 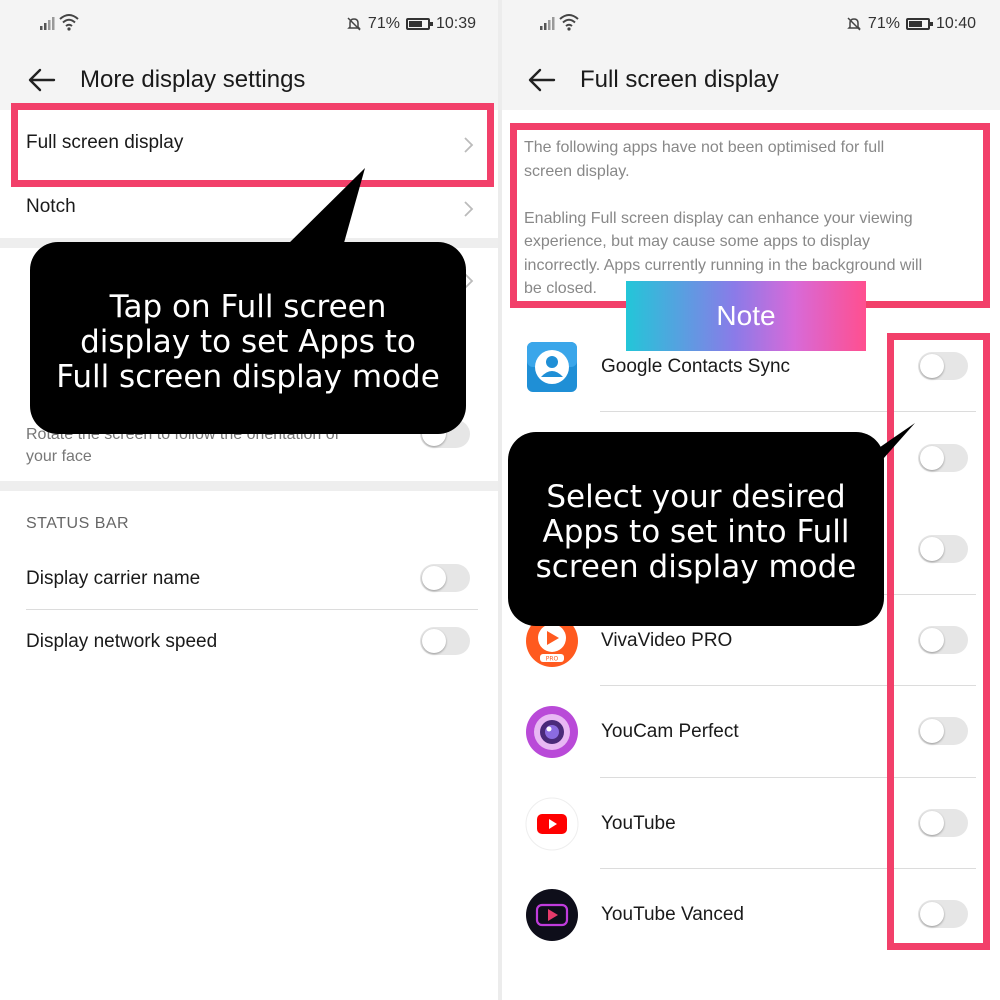 What do you see at coordinates (445, 578) in the screenshot?
I see `display-carrier-name-toggle` at bounding box center [445, 578].